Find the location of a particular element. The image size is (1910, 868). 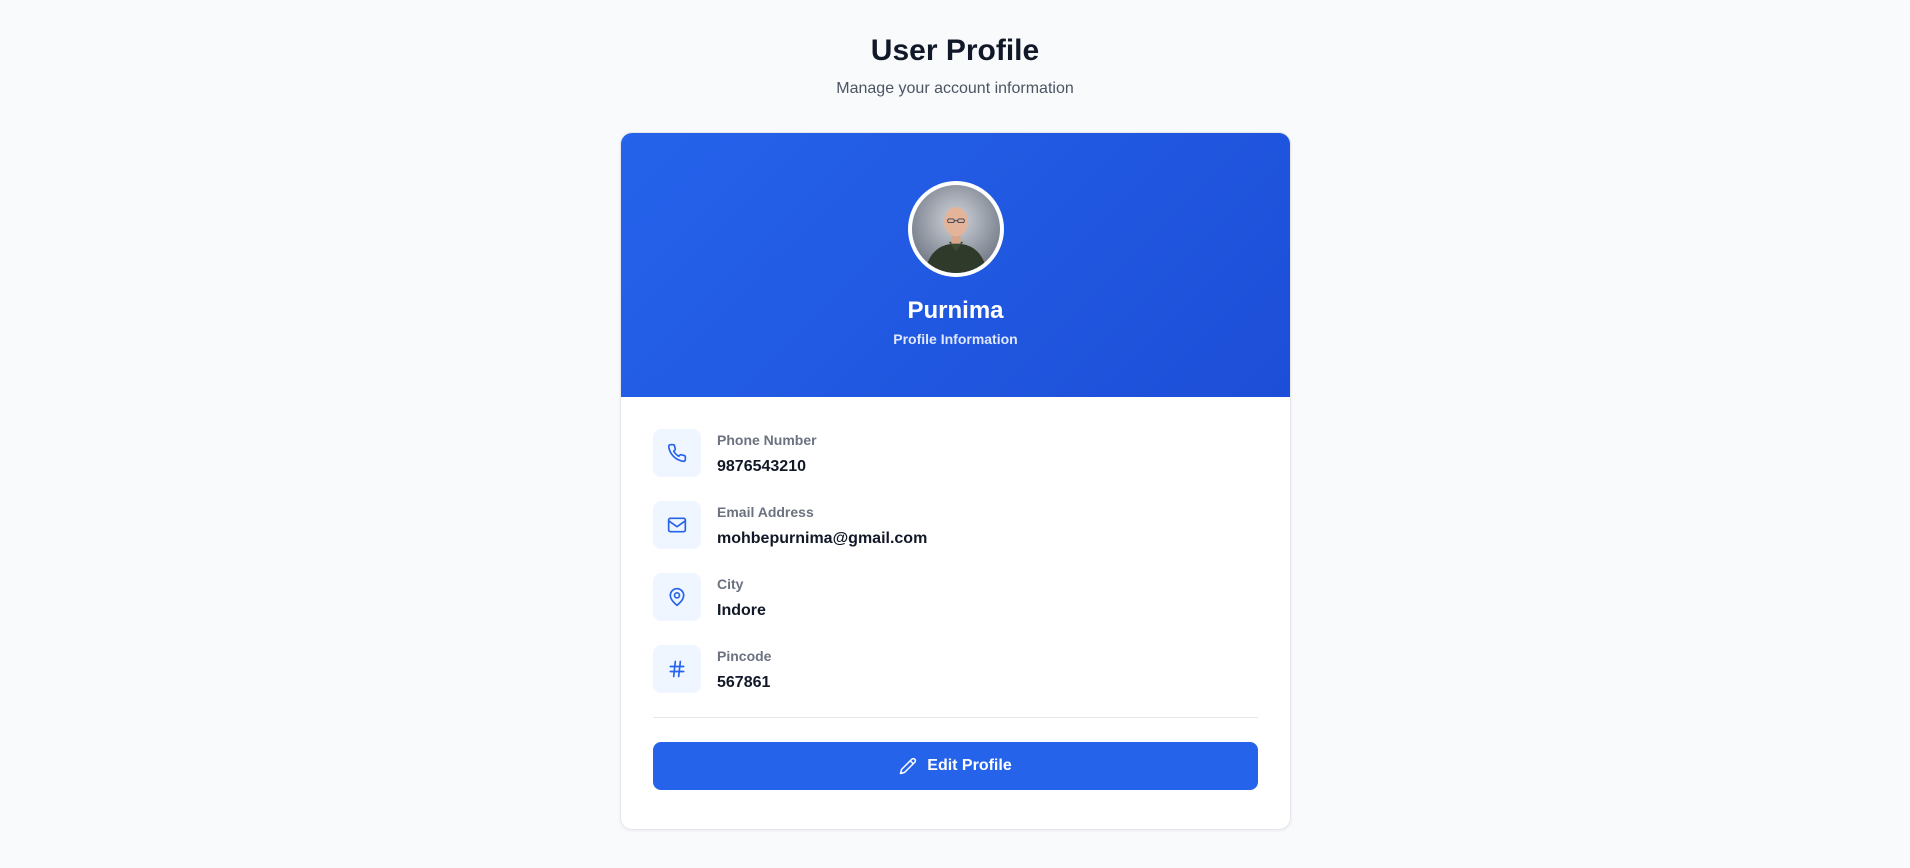

info-row-pincode: Pincode 567861 is located at coordinates (955, 669).